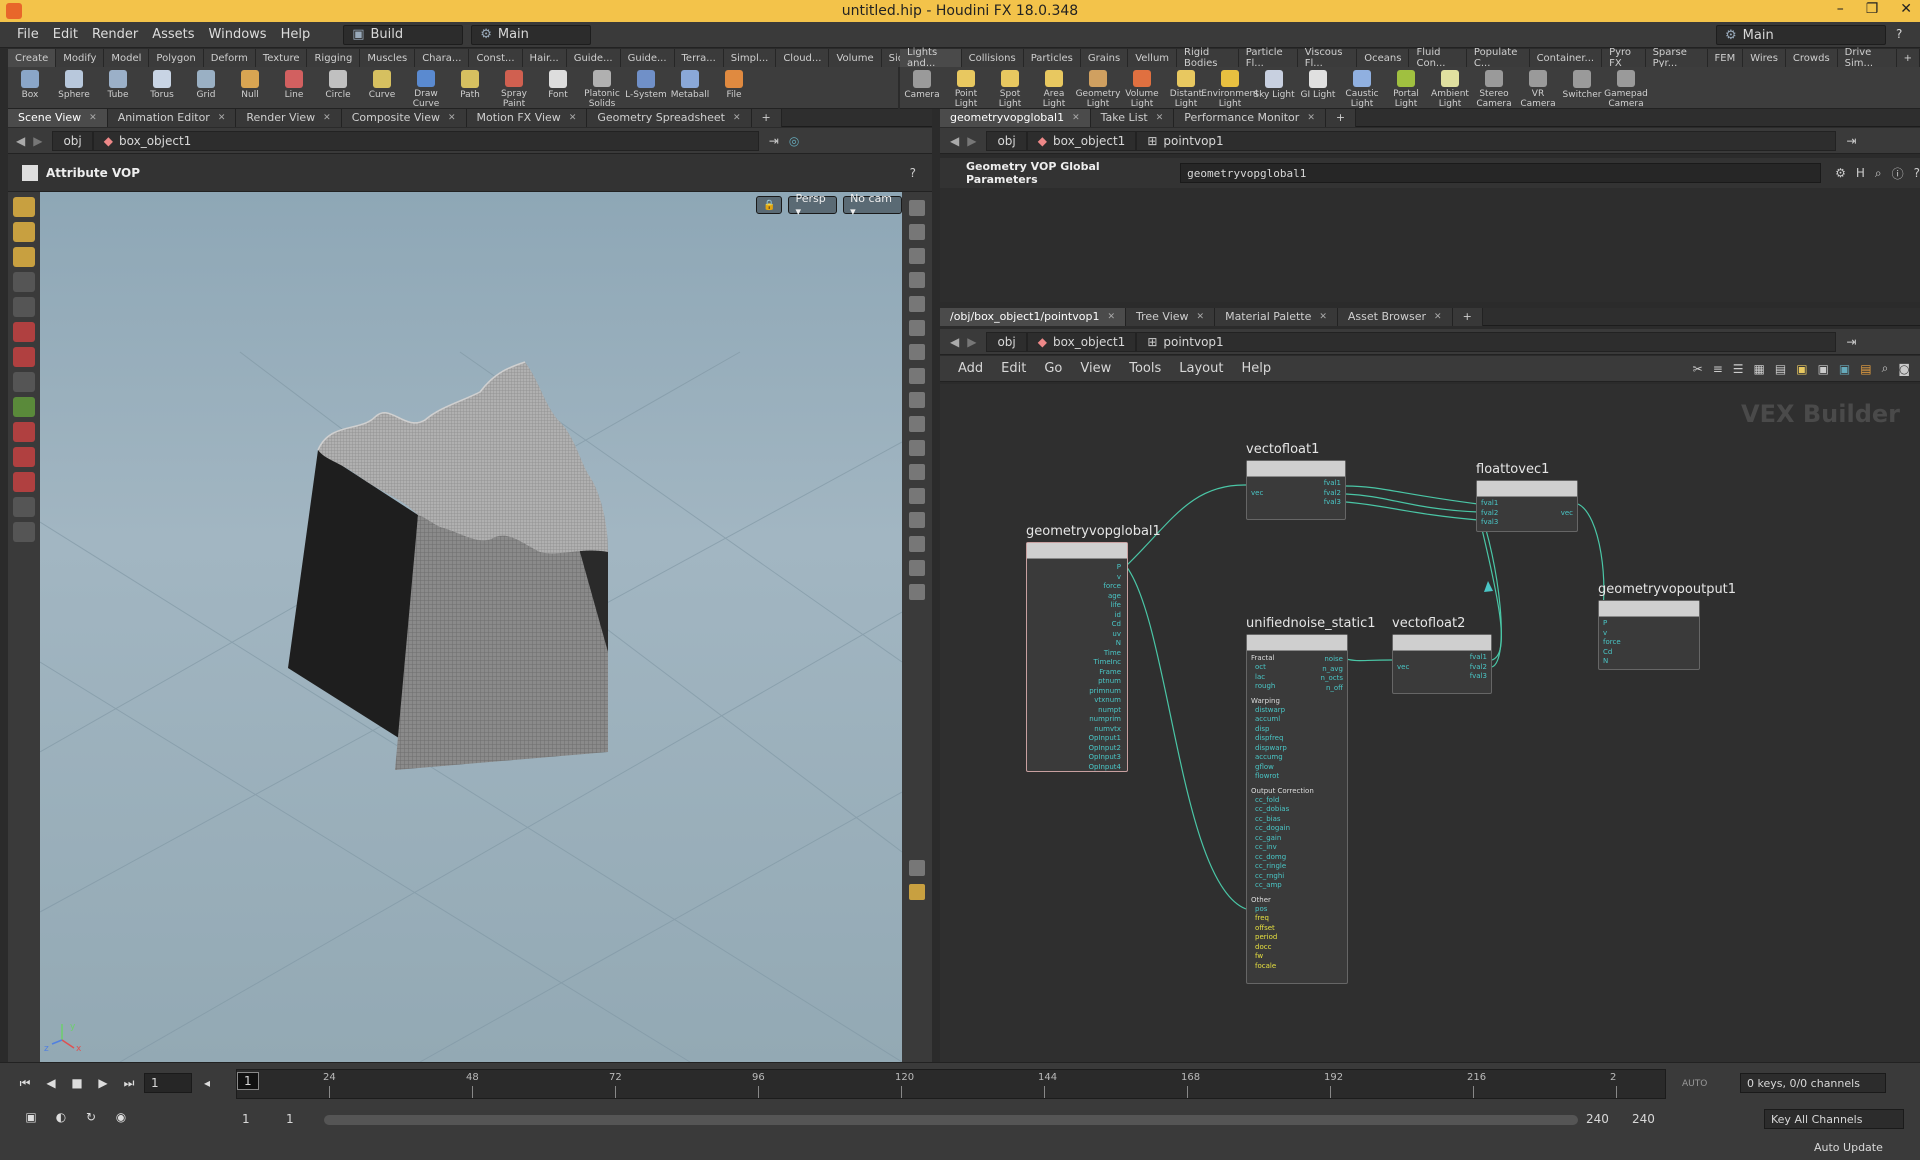  What do you see at coordinates (1917, 173) in the screenshot?
I see `param-help-icon: ?` at bounding box center [1917, 173].